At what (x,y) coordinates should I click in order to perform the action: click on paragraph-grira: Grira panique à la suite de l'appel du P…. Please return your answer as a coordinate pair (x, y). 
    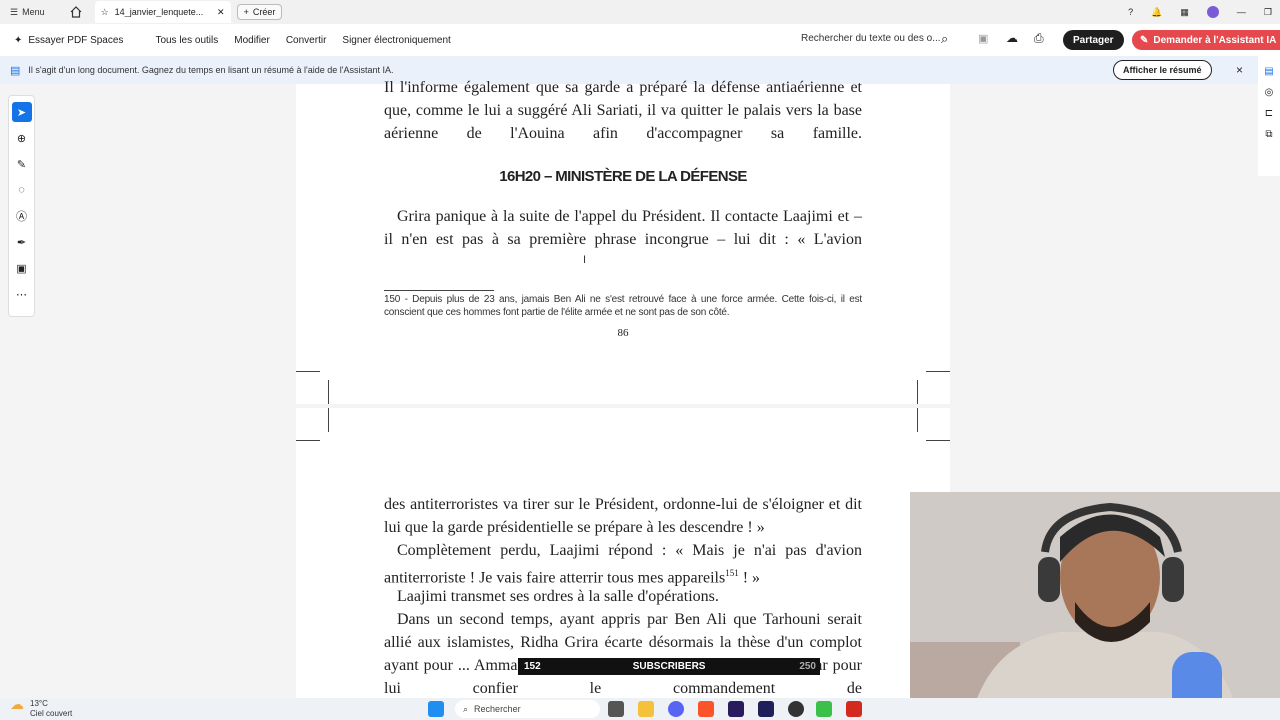
    Looking at the image, I should click on (623, 228).